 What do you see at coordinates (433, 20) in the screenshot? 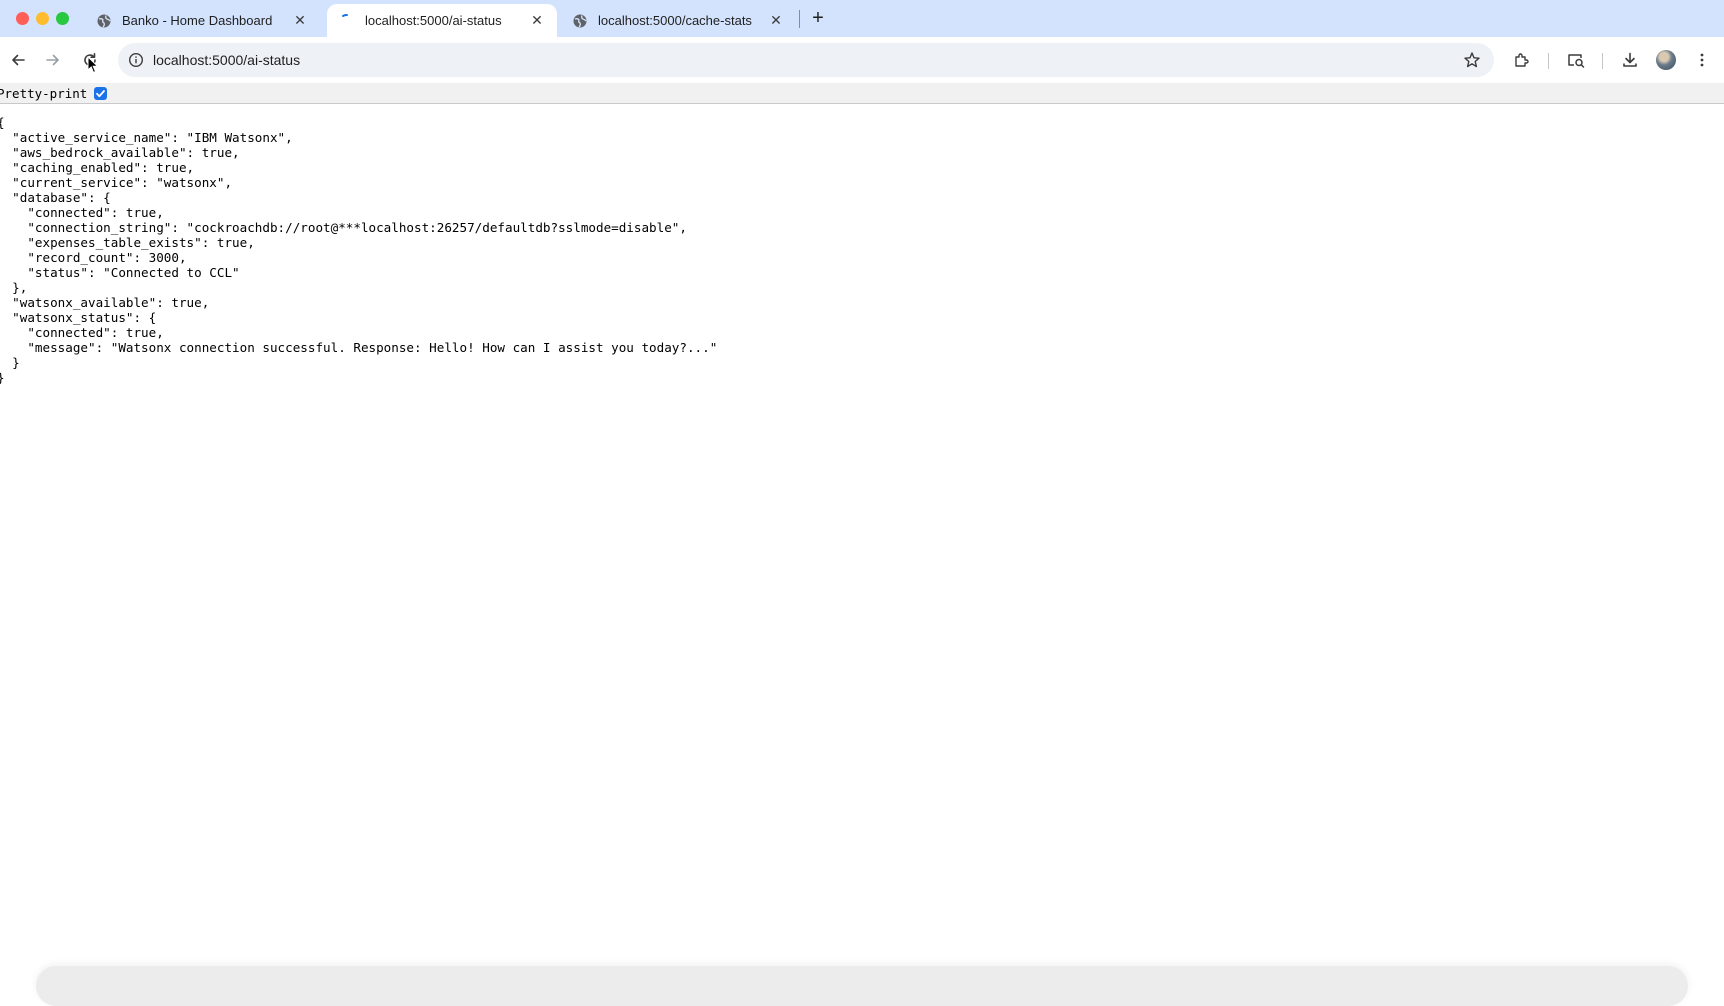
I see `tab-title: localhost:5000/ai-status` at bounding box center [433, 20].